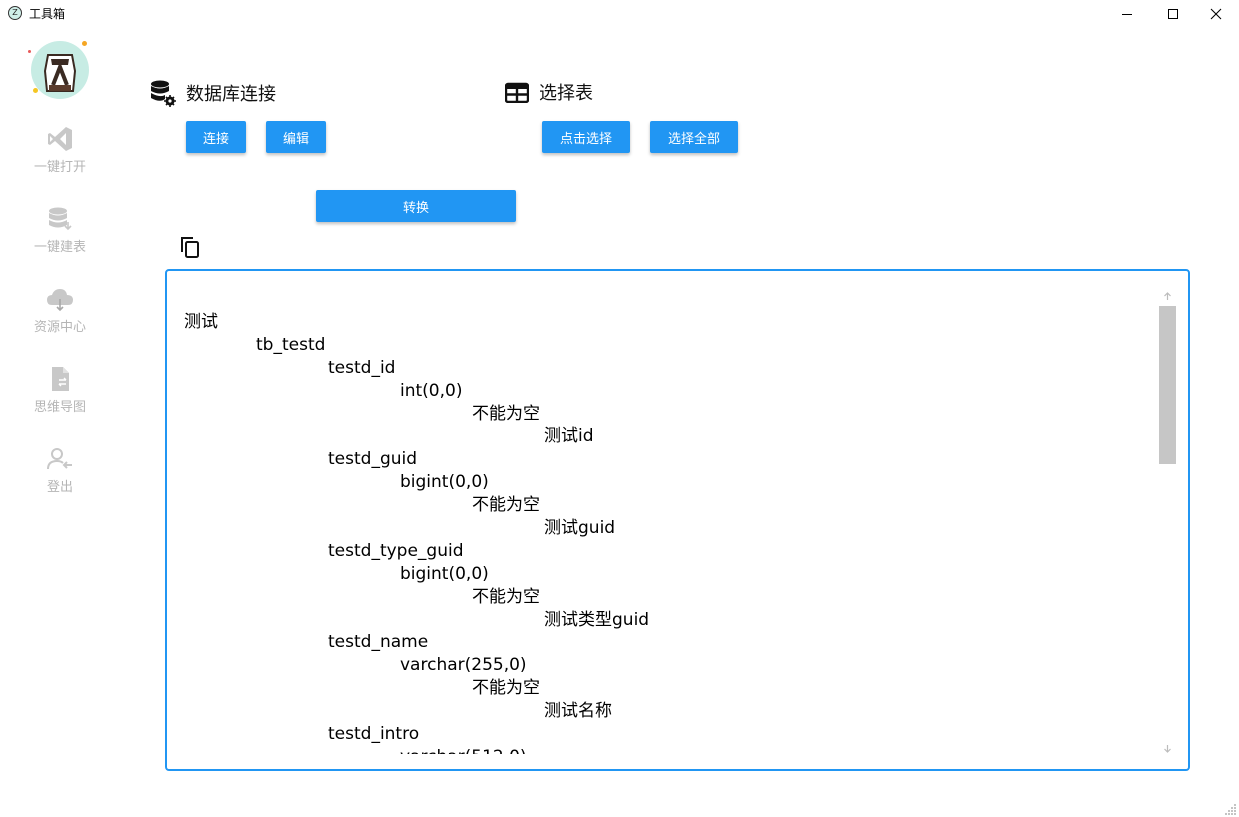 The image size is (1239, 817). Describe the element at coordinates (578, 711) in the screenshot. I see `output-line: 测试名称` at that location.